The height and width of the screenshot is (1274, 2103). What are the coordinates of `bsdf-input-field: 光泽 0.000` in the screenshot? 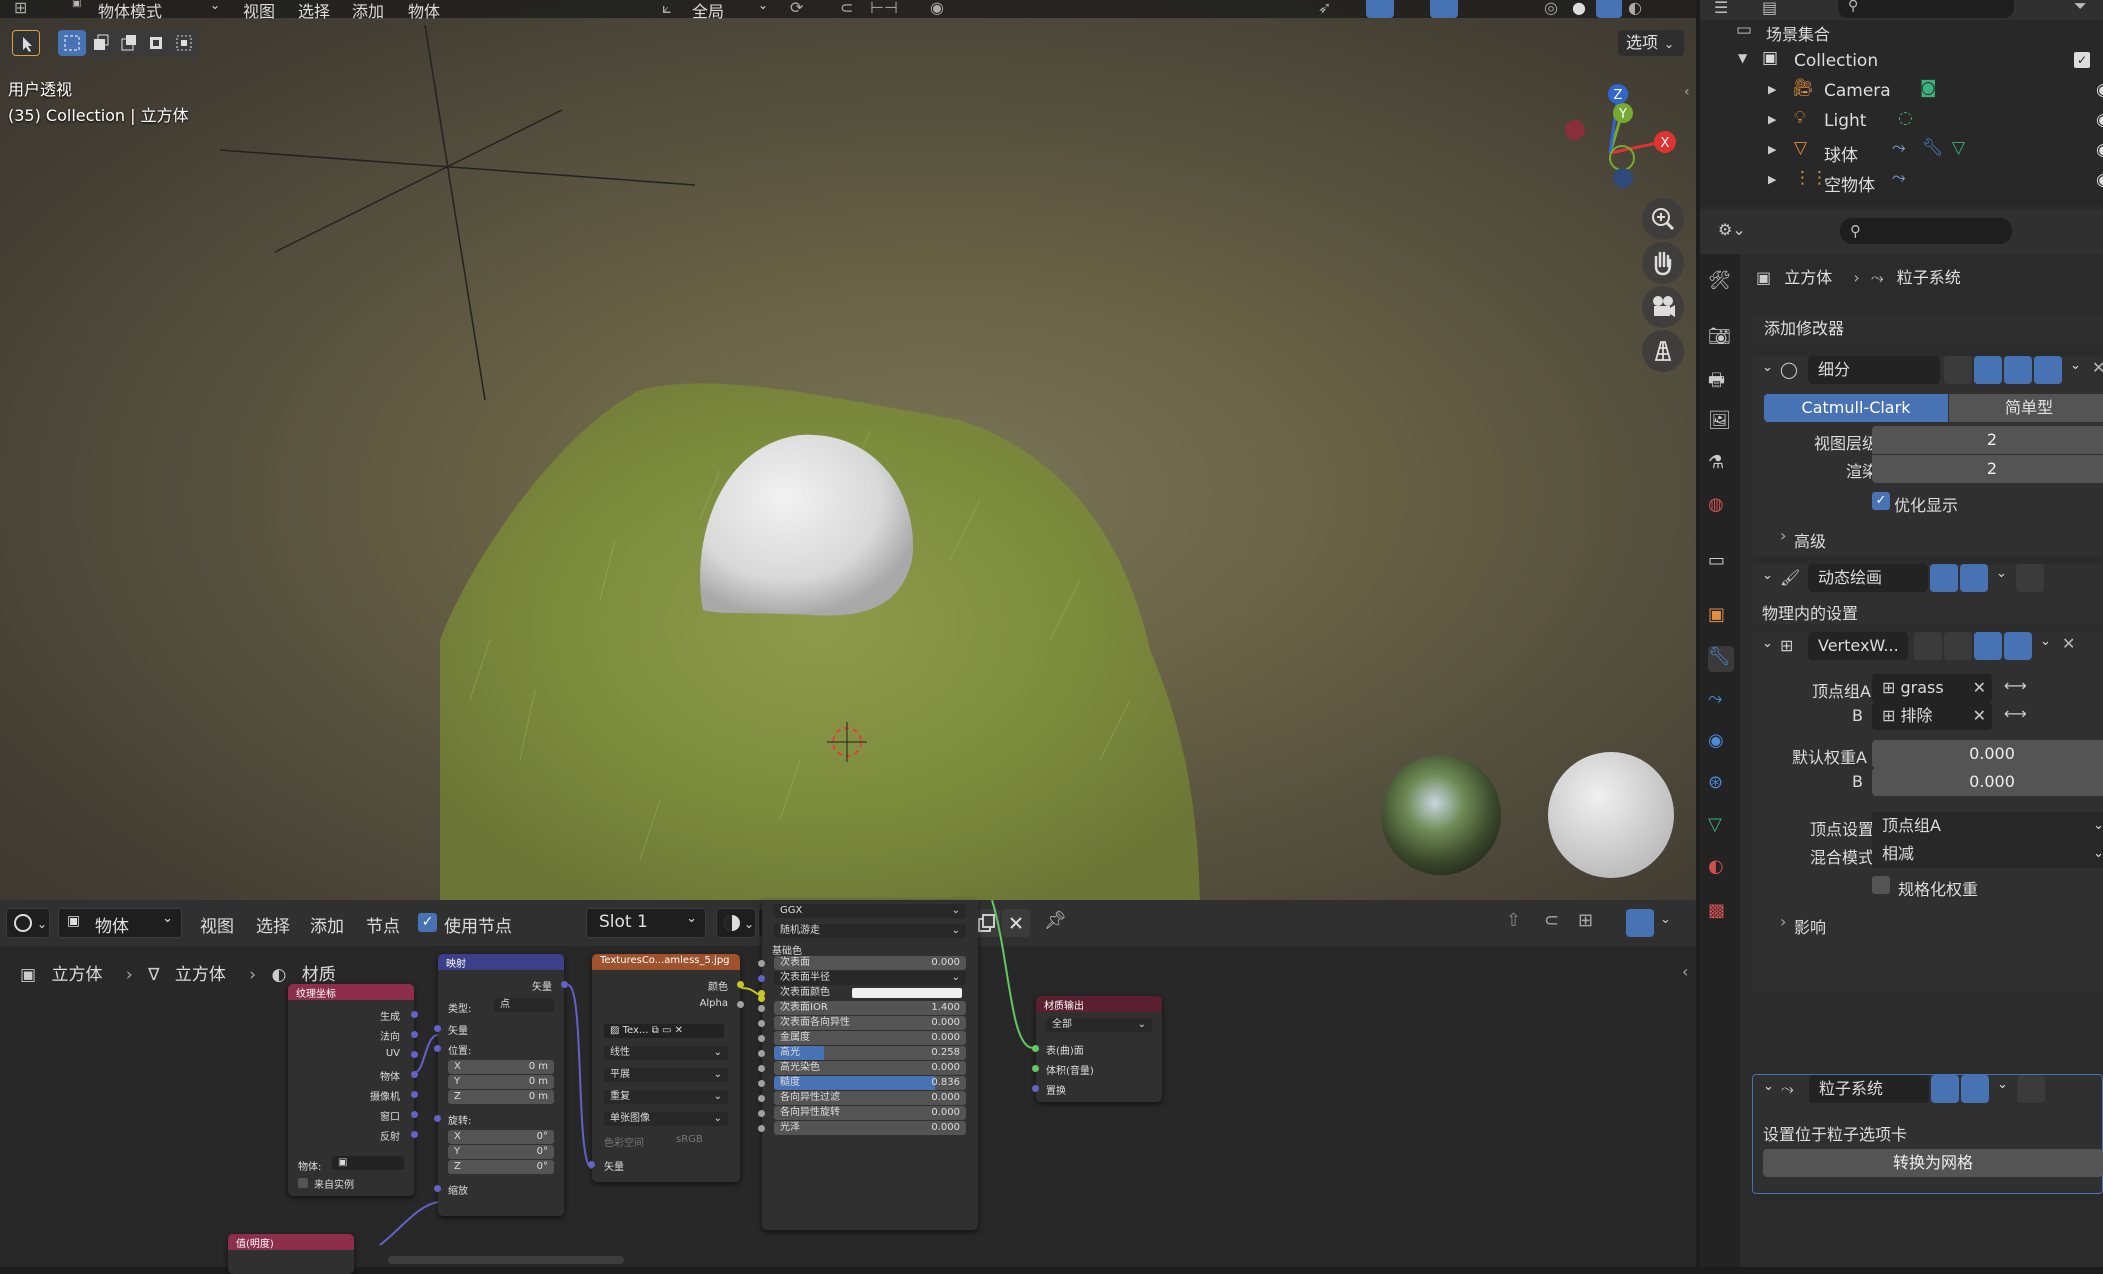 It's located at (870, 1128).